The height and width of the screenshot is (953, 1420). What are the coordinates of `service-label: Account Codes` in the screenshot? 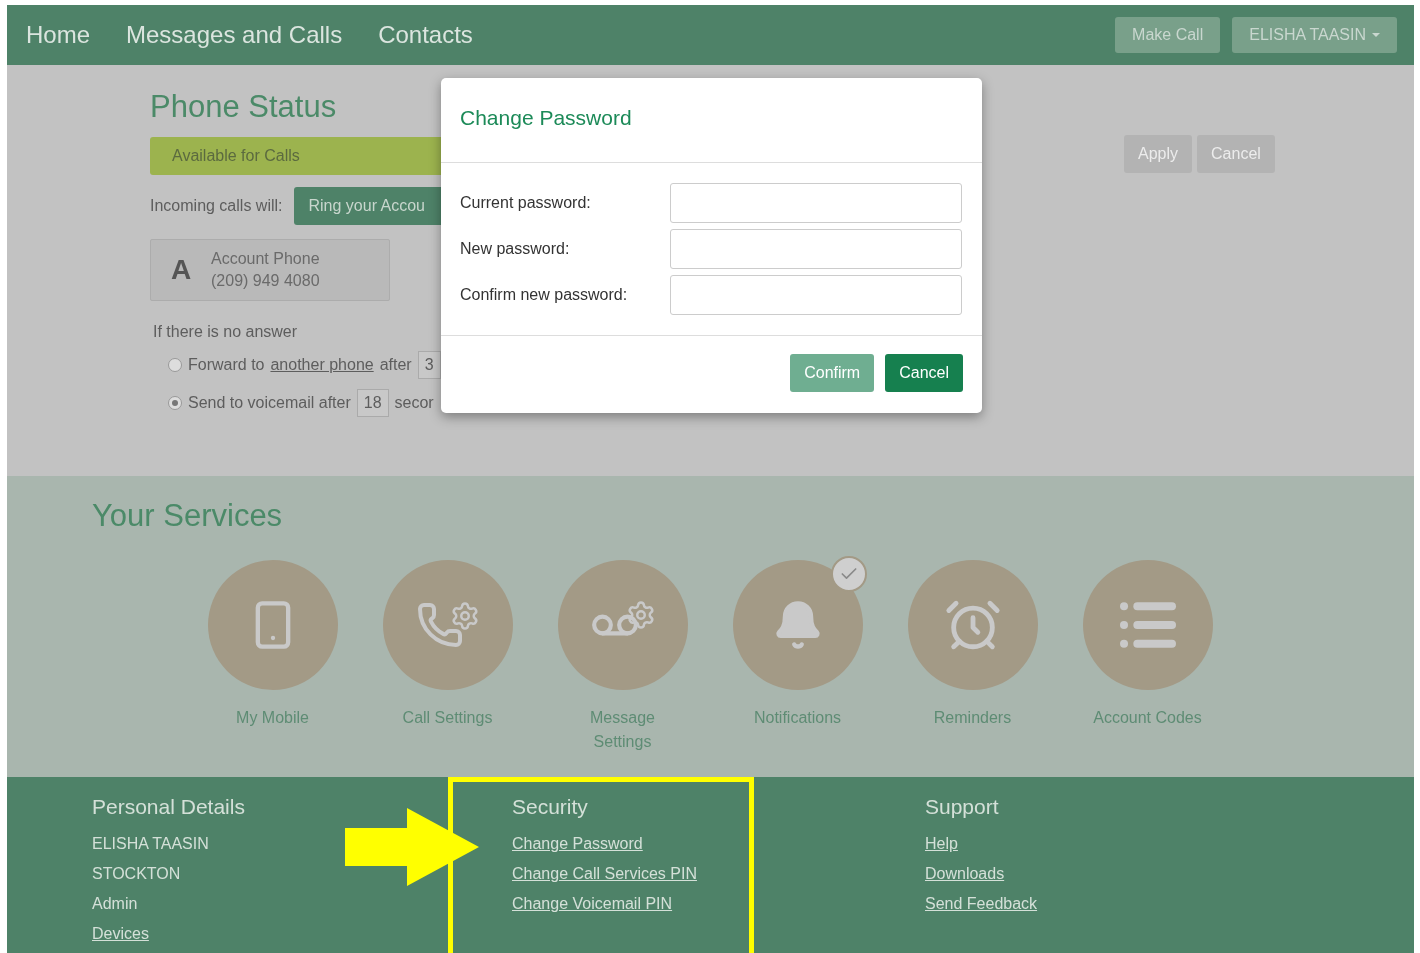 It's located at (1147, 718).